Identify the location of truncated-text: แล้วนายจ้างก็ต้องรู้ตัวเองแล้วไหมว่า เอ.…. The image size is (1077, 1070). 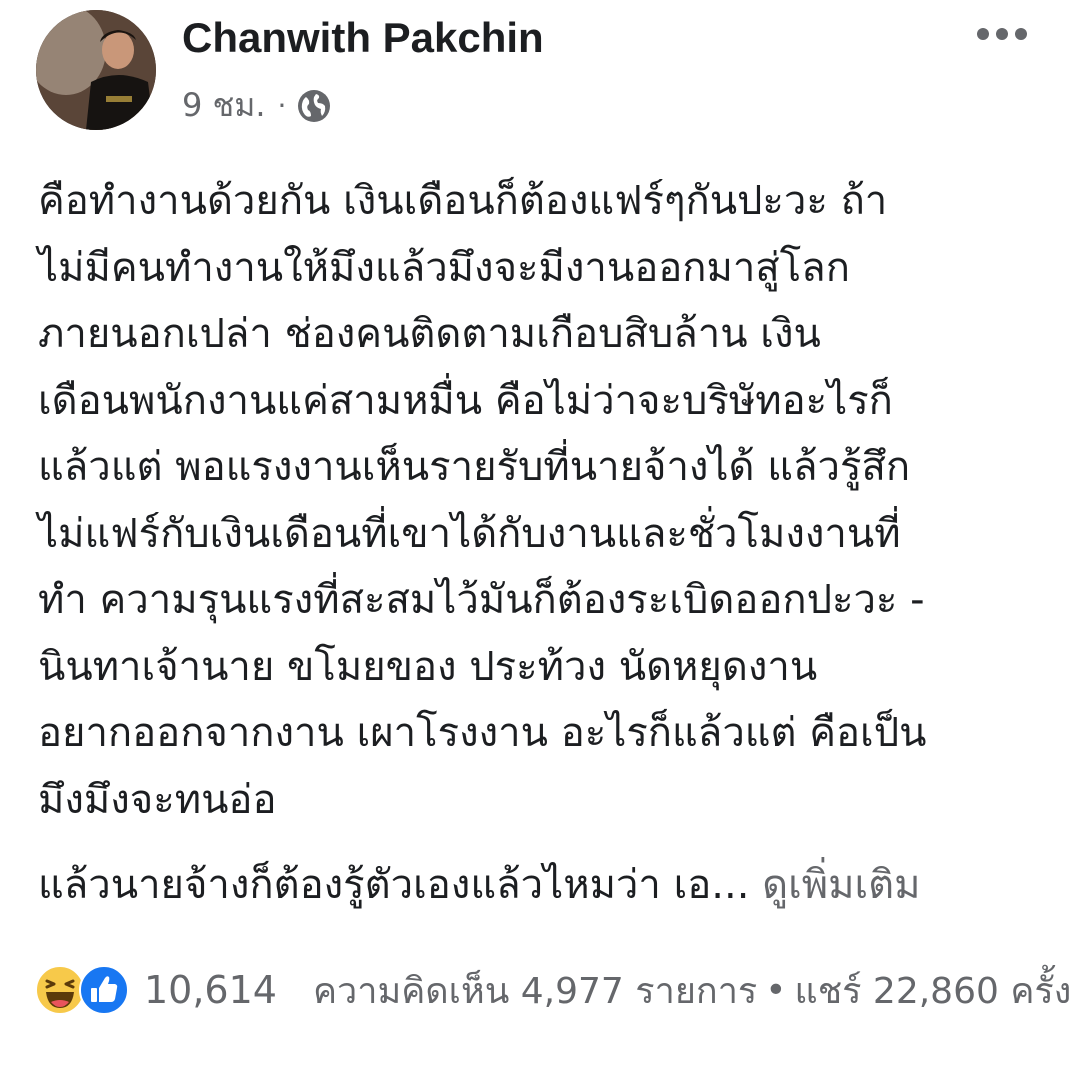
(479, 885).